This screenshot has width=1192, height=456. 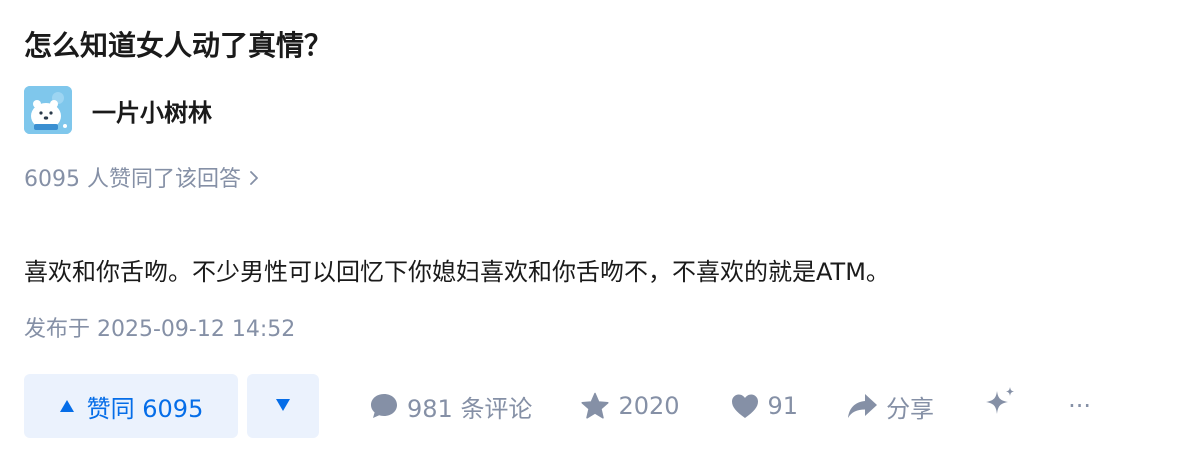 I want to click on like-count: 91, so click(x=783, y=406).